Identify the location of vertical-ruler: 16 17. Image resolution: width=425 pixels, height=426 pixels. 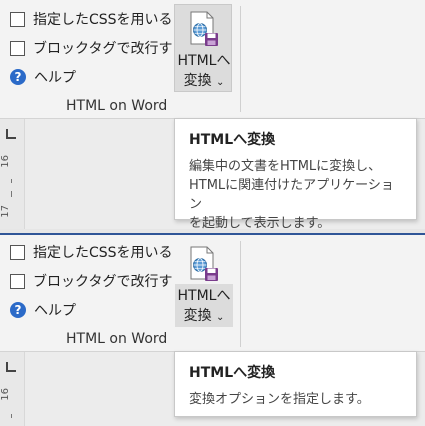
(12, 174).